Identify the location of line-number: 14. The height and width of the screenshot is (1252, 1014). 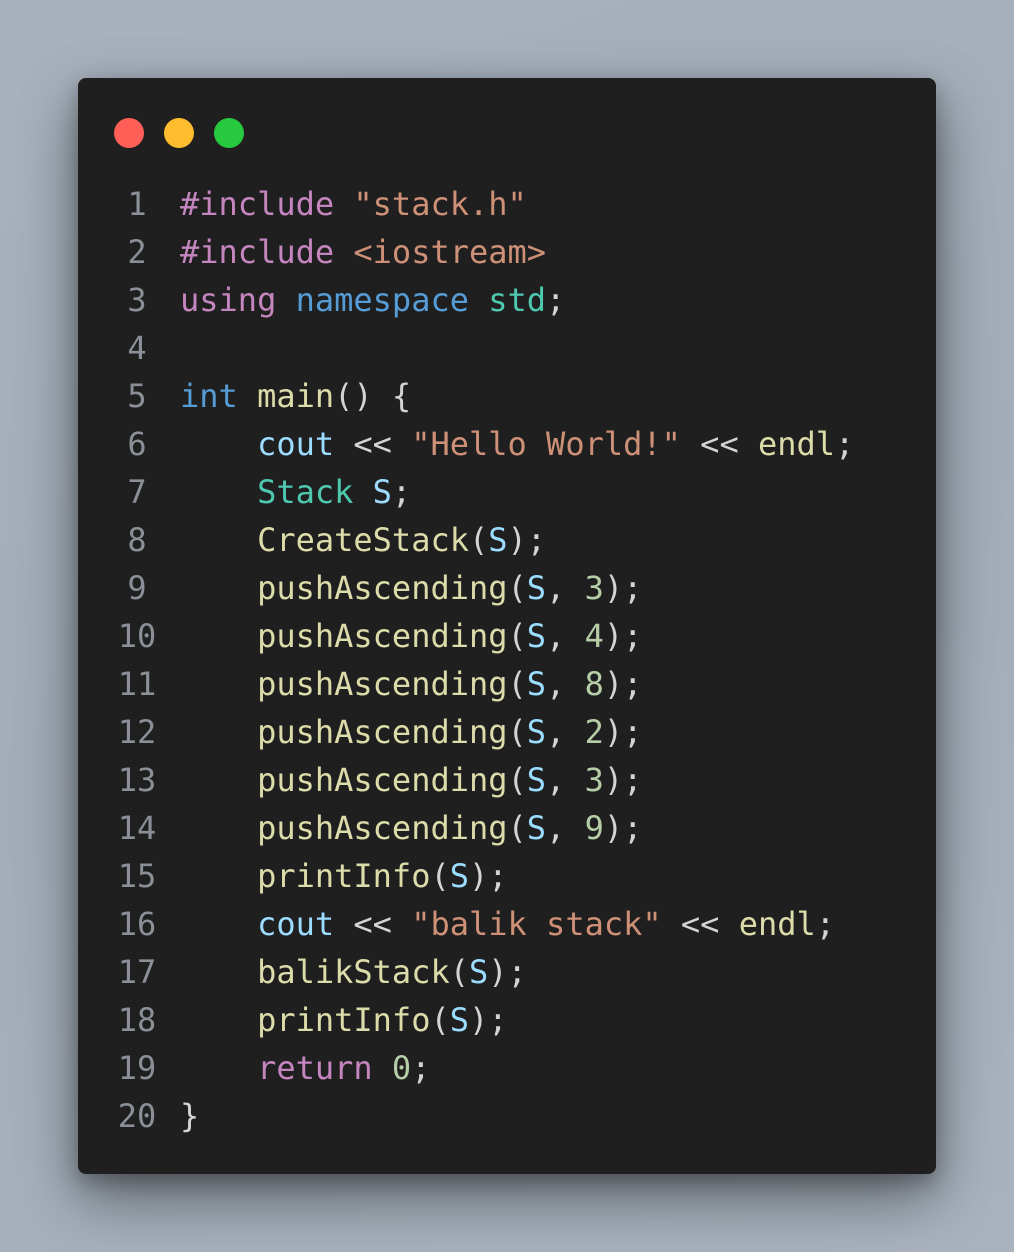
(137, 828).